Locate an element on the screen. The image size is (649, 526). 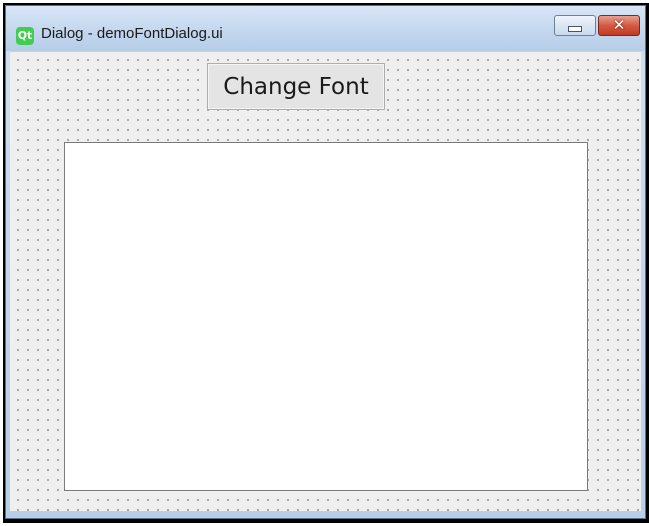
close-icon: ✕ is located at coordinates (619, 25).